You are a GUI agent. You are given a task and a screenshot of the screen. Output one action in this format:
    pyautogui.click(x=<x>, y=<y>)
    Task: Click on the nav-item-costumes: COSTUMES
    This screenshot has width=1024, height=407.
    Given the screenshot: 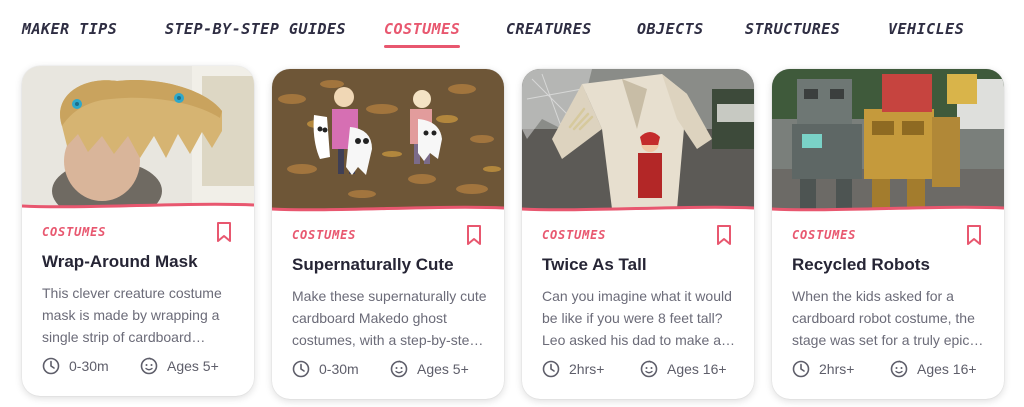 What is the action you would take?
    pyautogui.click(x=422, y=34)
    